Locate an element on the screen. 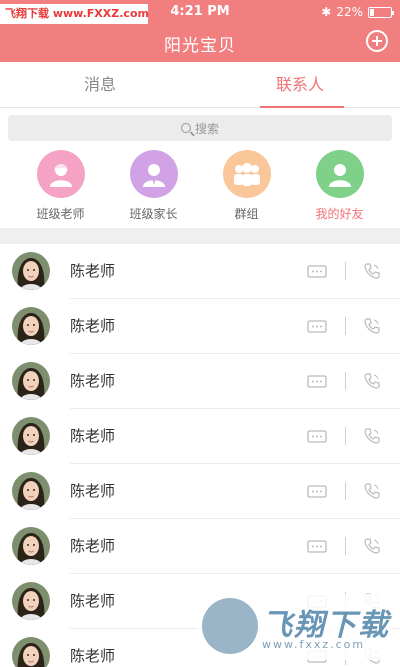 Image resolution: width=400 pixels, height=667 pixels. search-placeholder: 搜索 is located at coordinates (206, 128).